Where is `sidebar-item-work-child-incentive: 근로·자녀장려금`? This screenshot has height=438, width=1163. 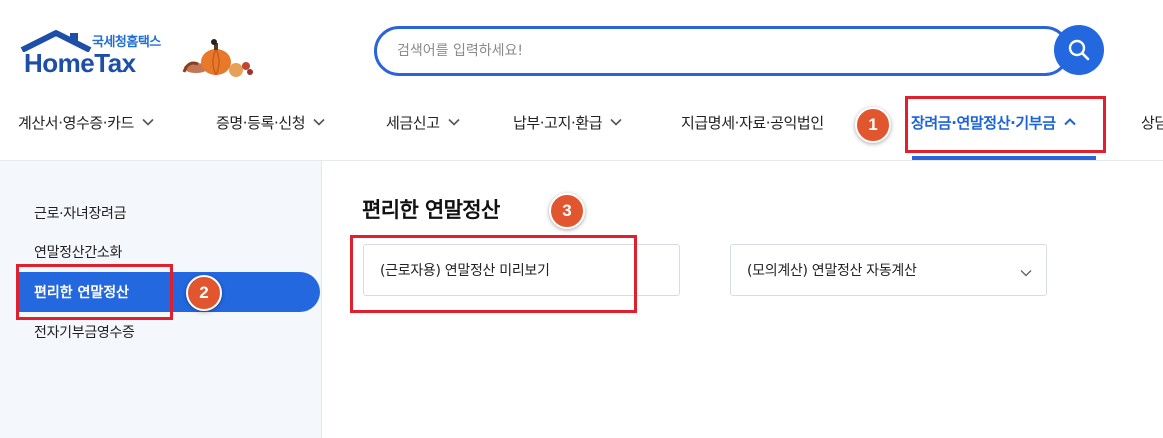
sidebar-item-work-child-incentive: 근로·자녀장려금 is located at coordinates (80, 213).